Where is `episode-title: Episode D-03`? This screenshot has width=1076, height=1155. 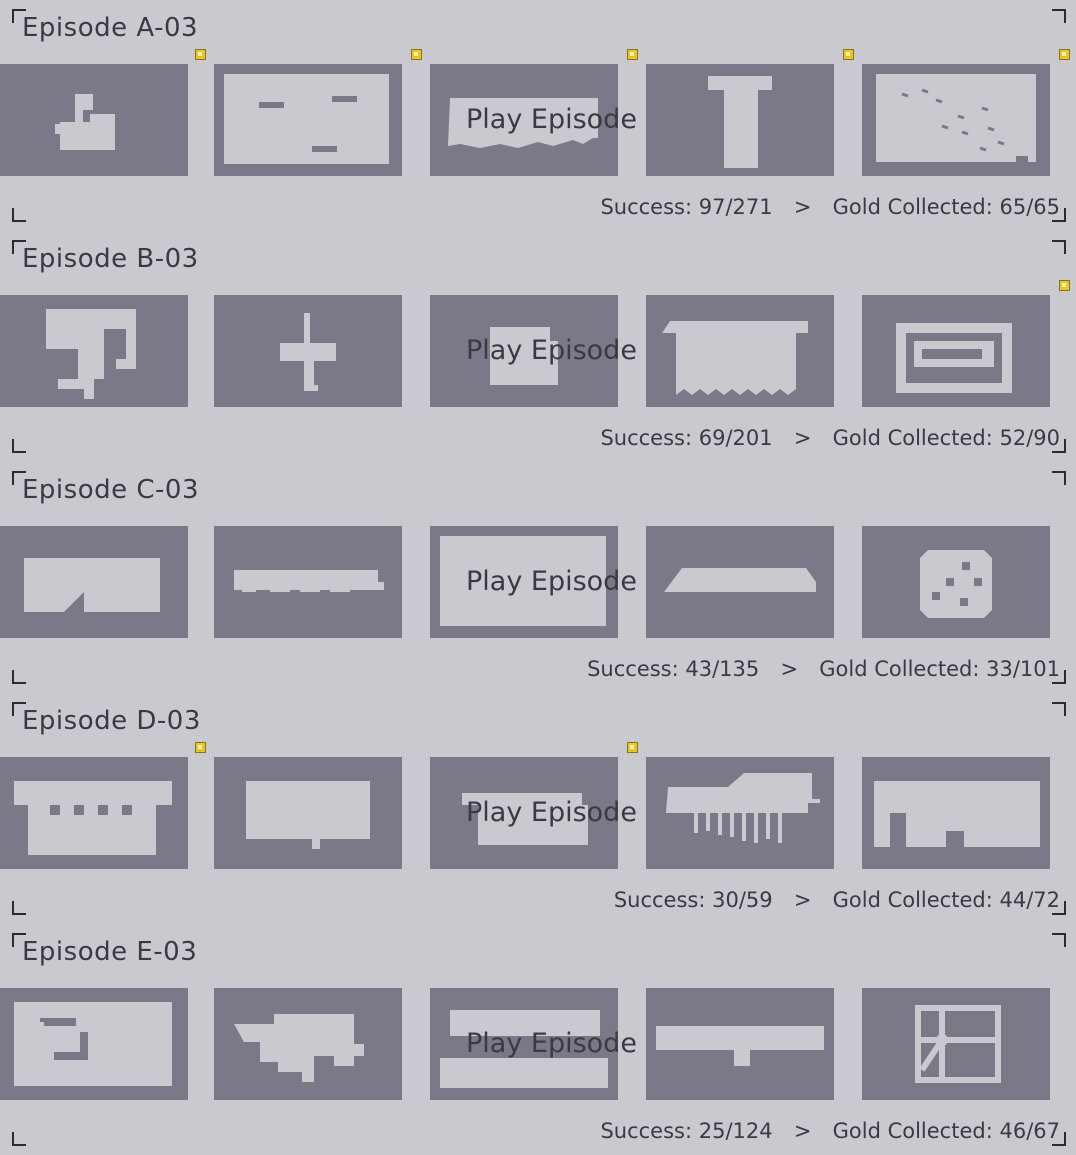 episode-title: Episode D-03 is located at coordinates (111, 721).